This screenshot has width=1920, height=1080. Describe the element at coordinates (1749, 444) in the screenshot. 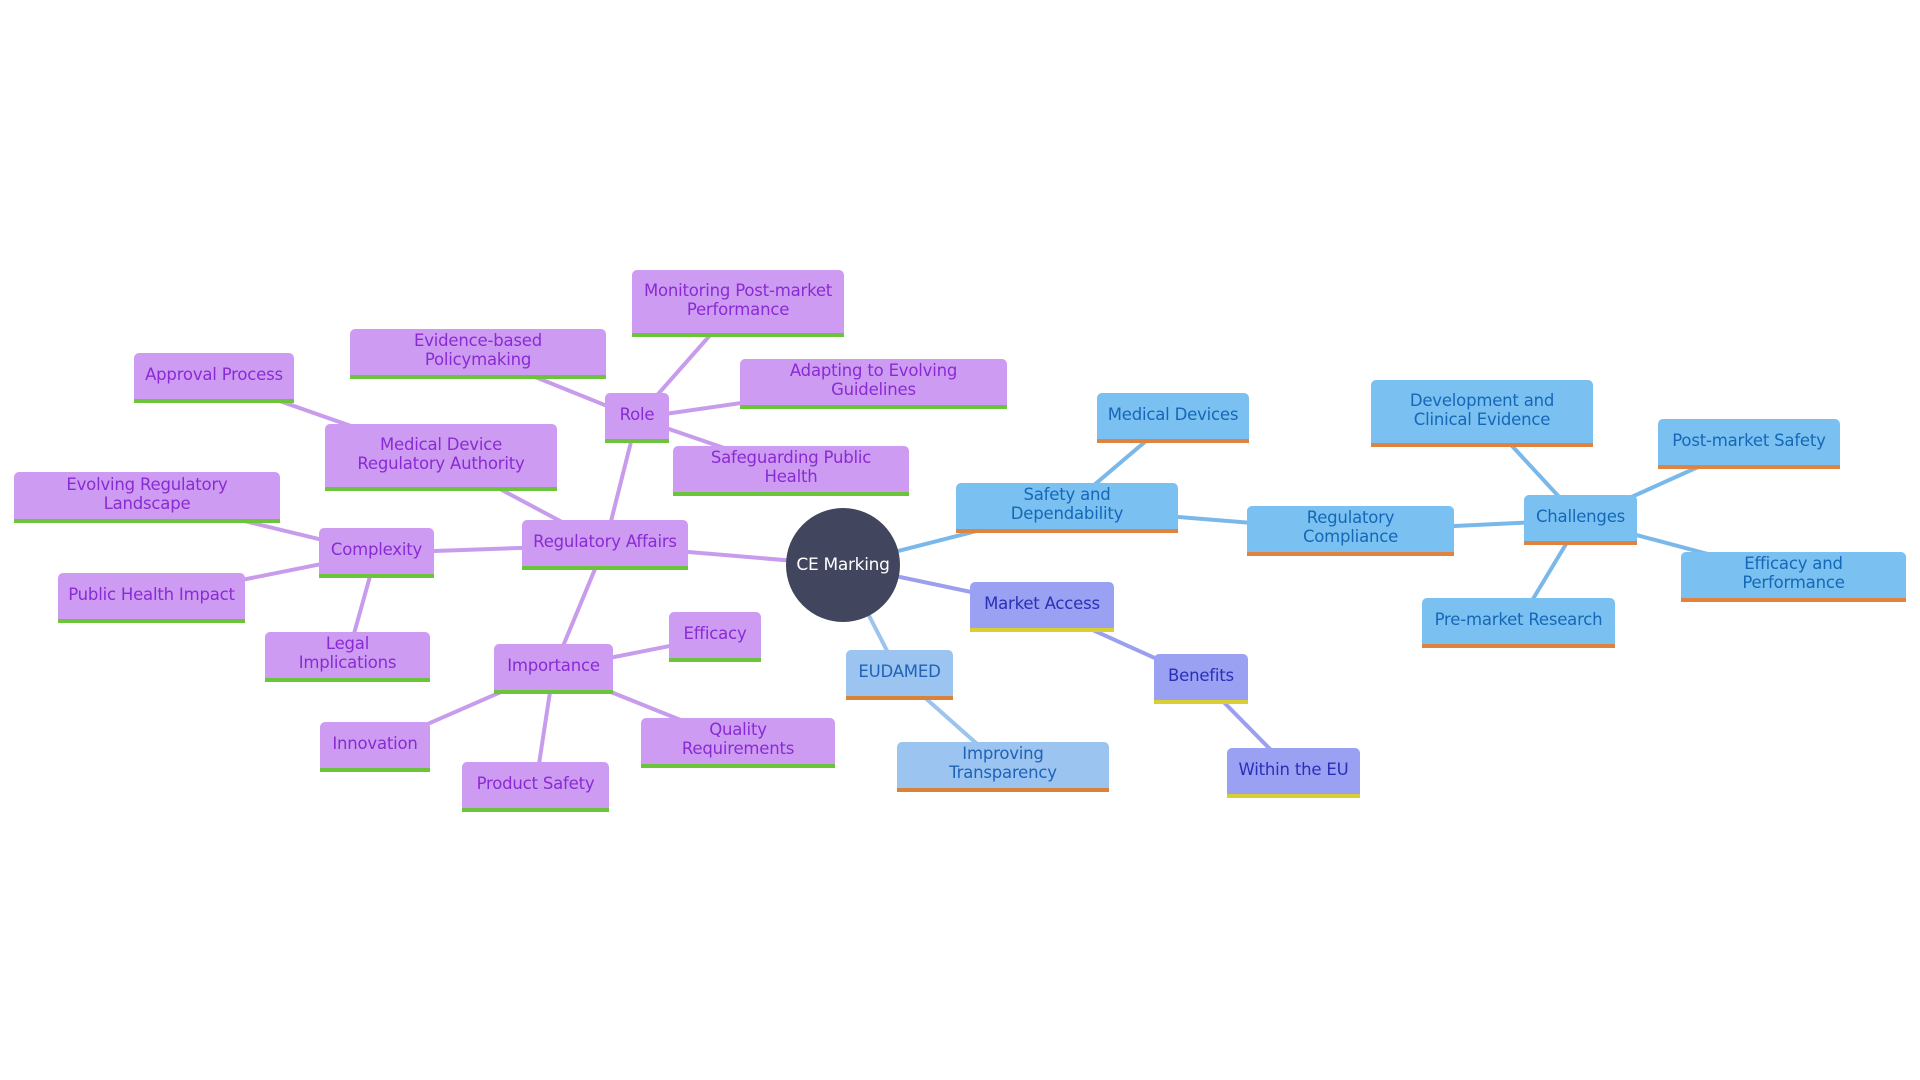

I see `node-post-market-safety: Post-market Safety` at that location.